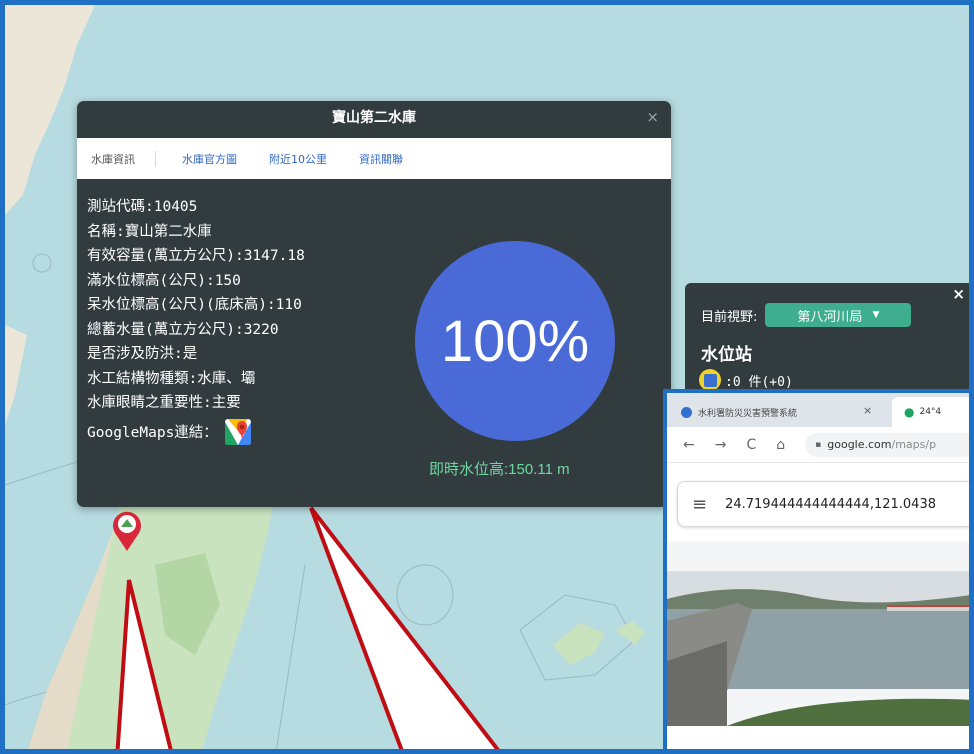 This screenshot has width=974, height=754. I want to click on browser-tab-title: 24°4, so click(930, 412).